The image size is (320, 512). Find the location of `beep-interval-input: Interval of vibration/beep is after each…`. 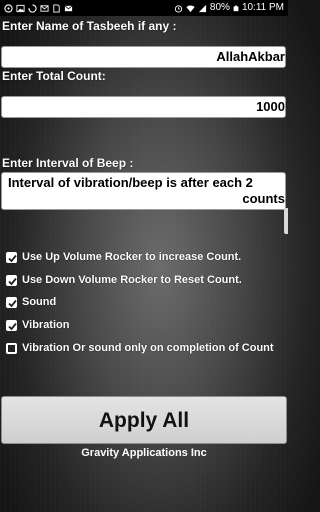

beep-interval-input: Interval of vibration/beep is after each… is located at coordinates (143, 191).